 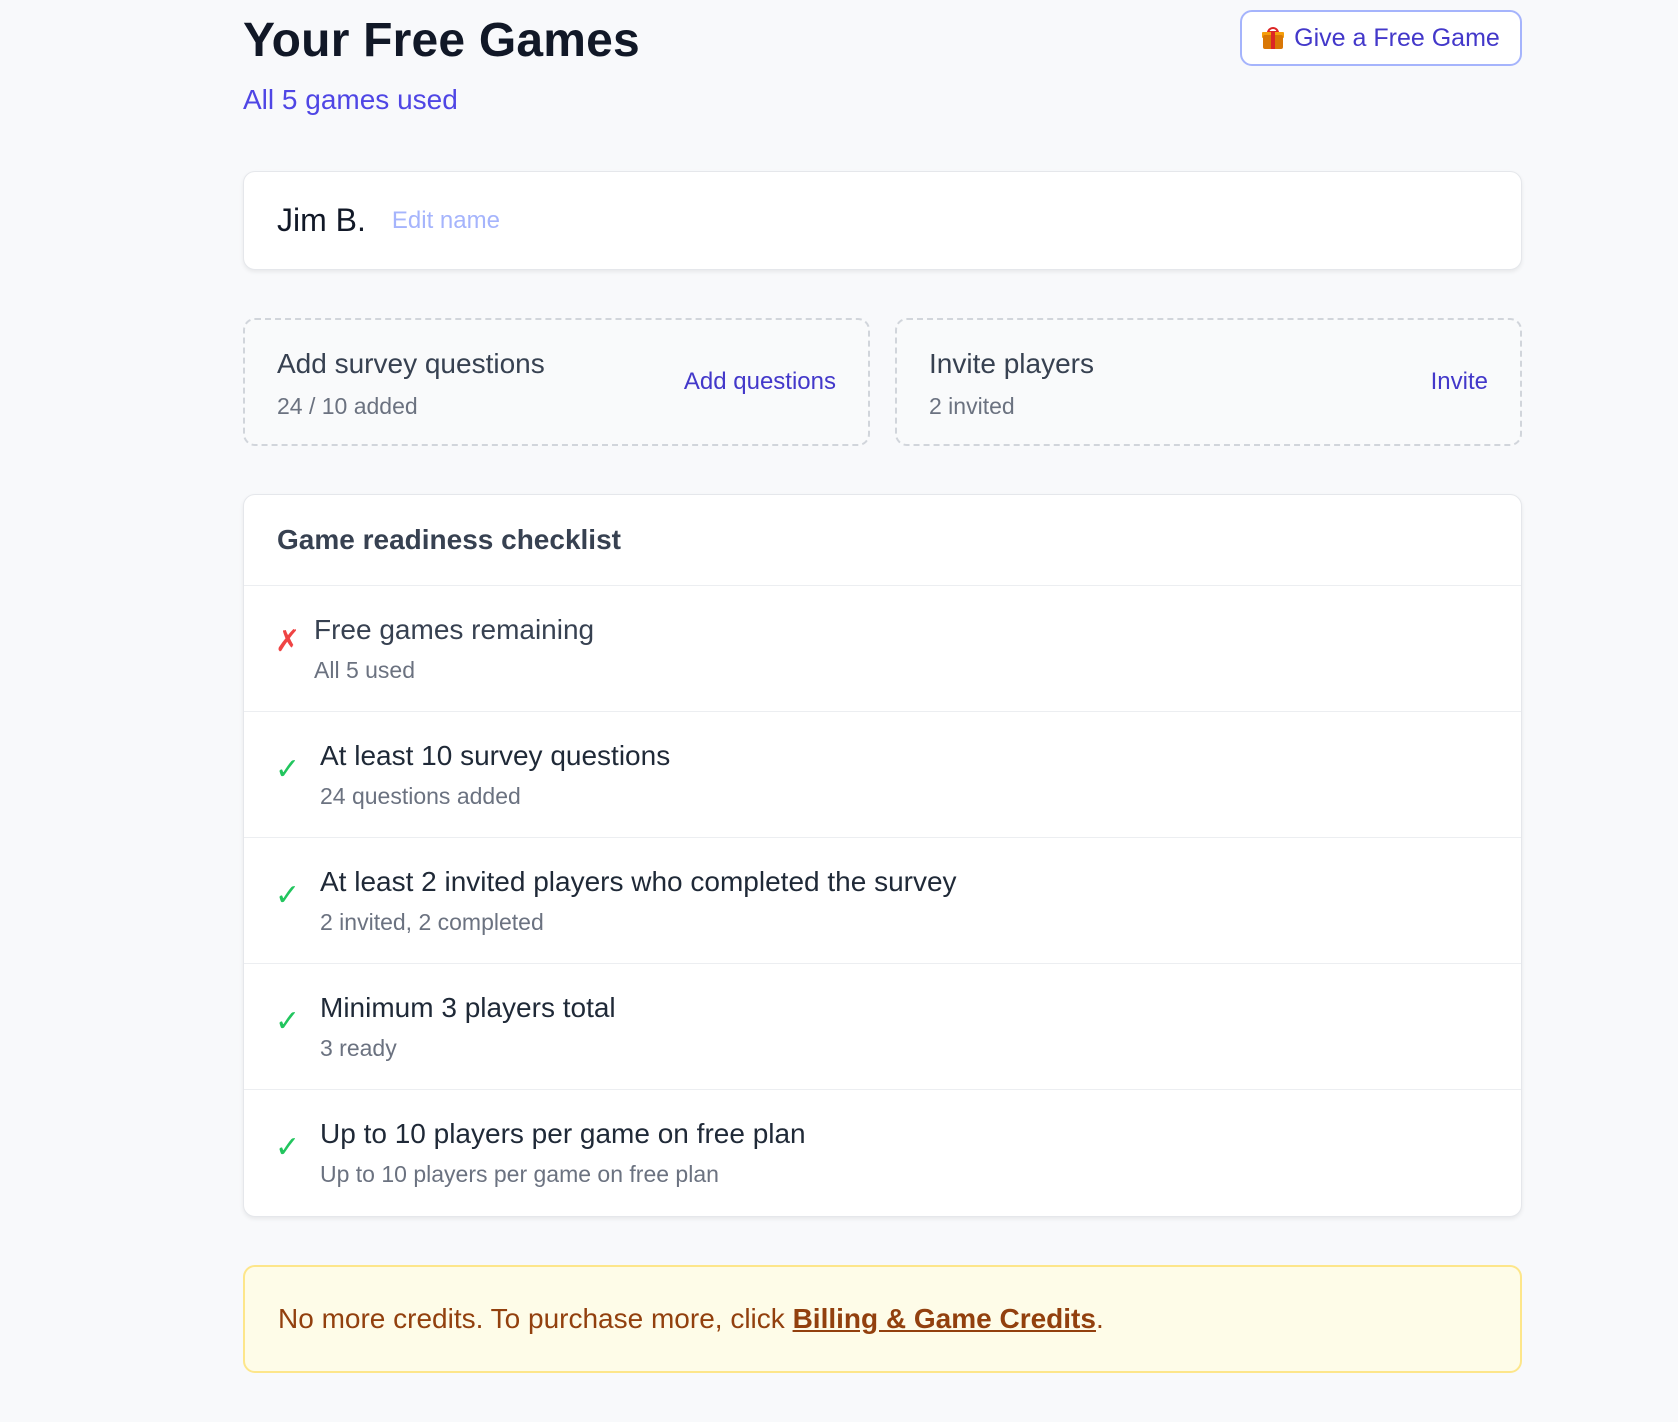 What do you see at coordinates (972, 406) in the screenshot?
I see `tile-subtitle: 2 invited` at bounding box center [972, 406].